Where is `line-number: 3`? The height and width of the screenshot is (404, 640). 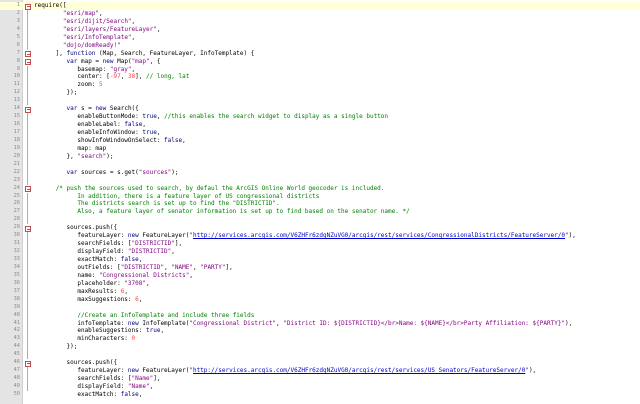
line-number: 3 is located at coordinates (18, 20).